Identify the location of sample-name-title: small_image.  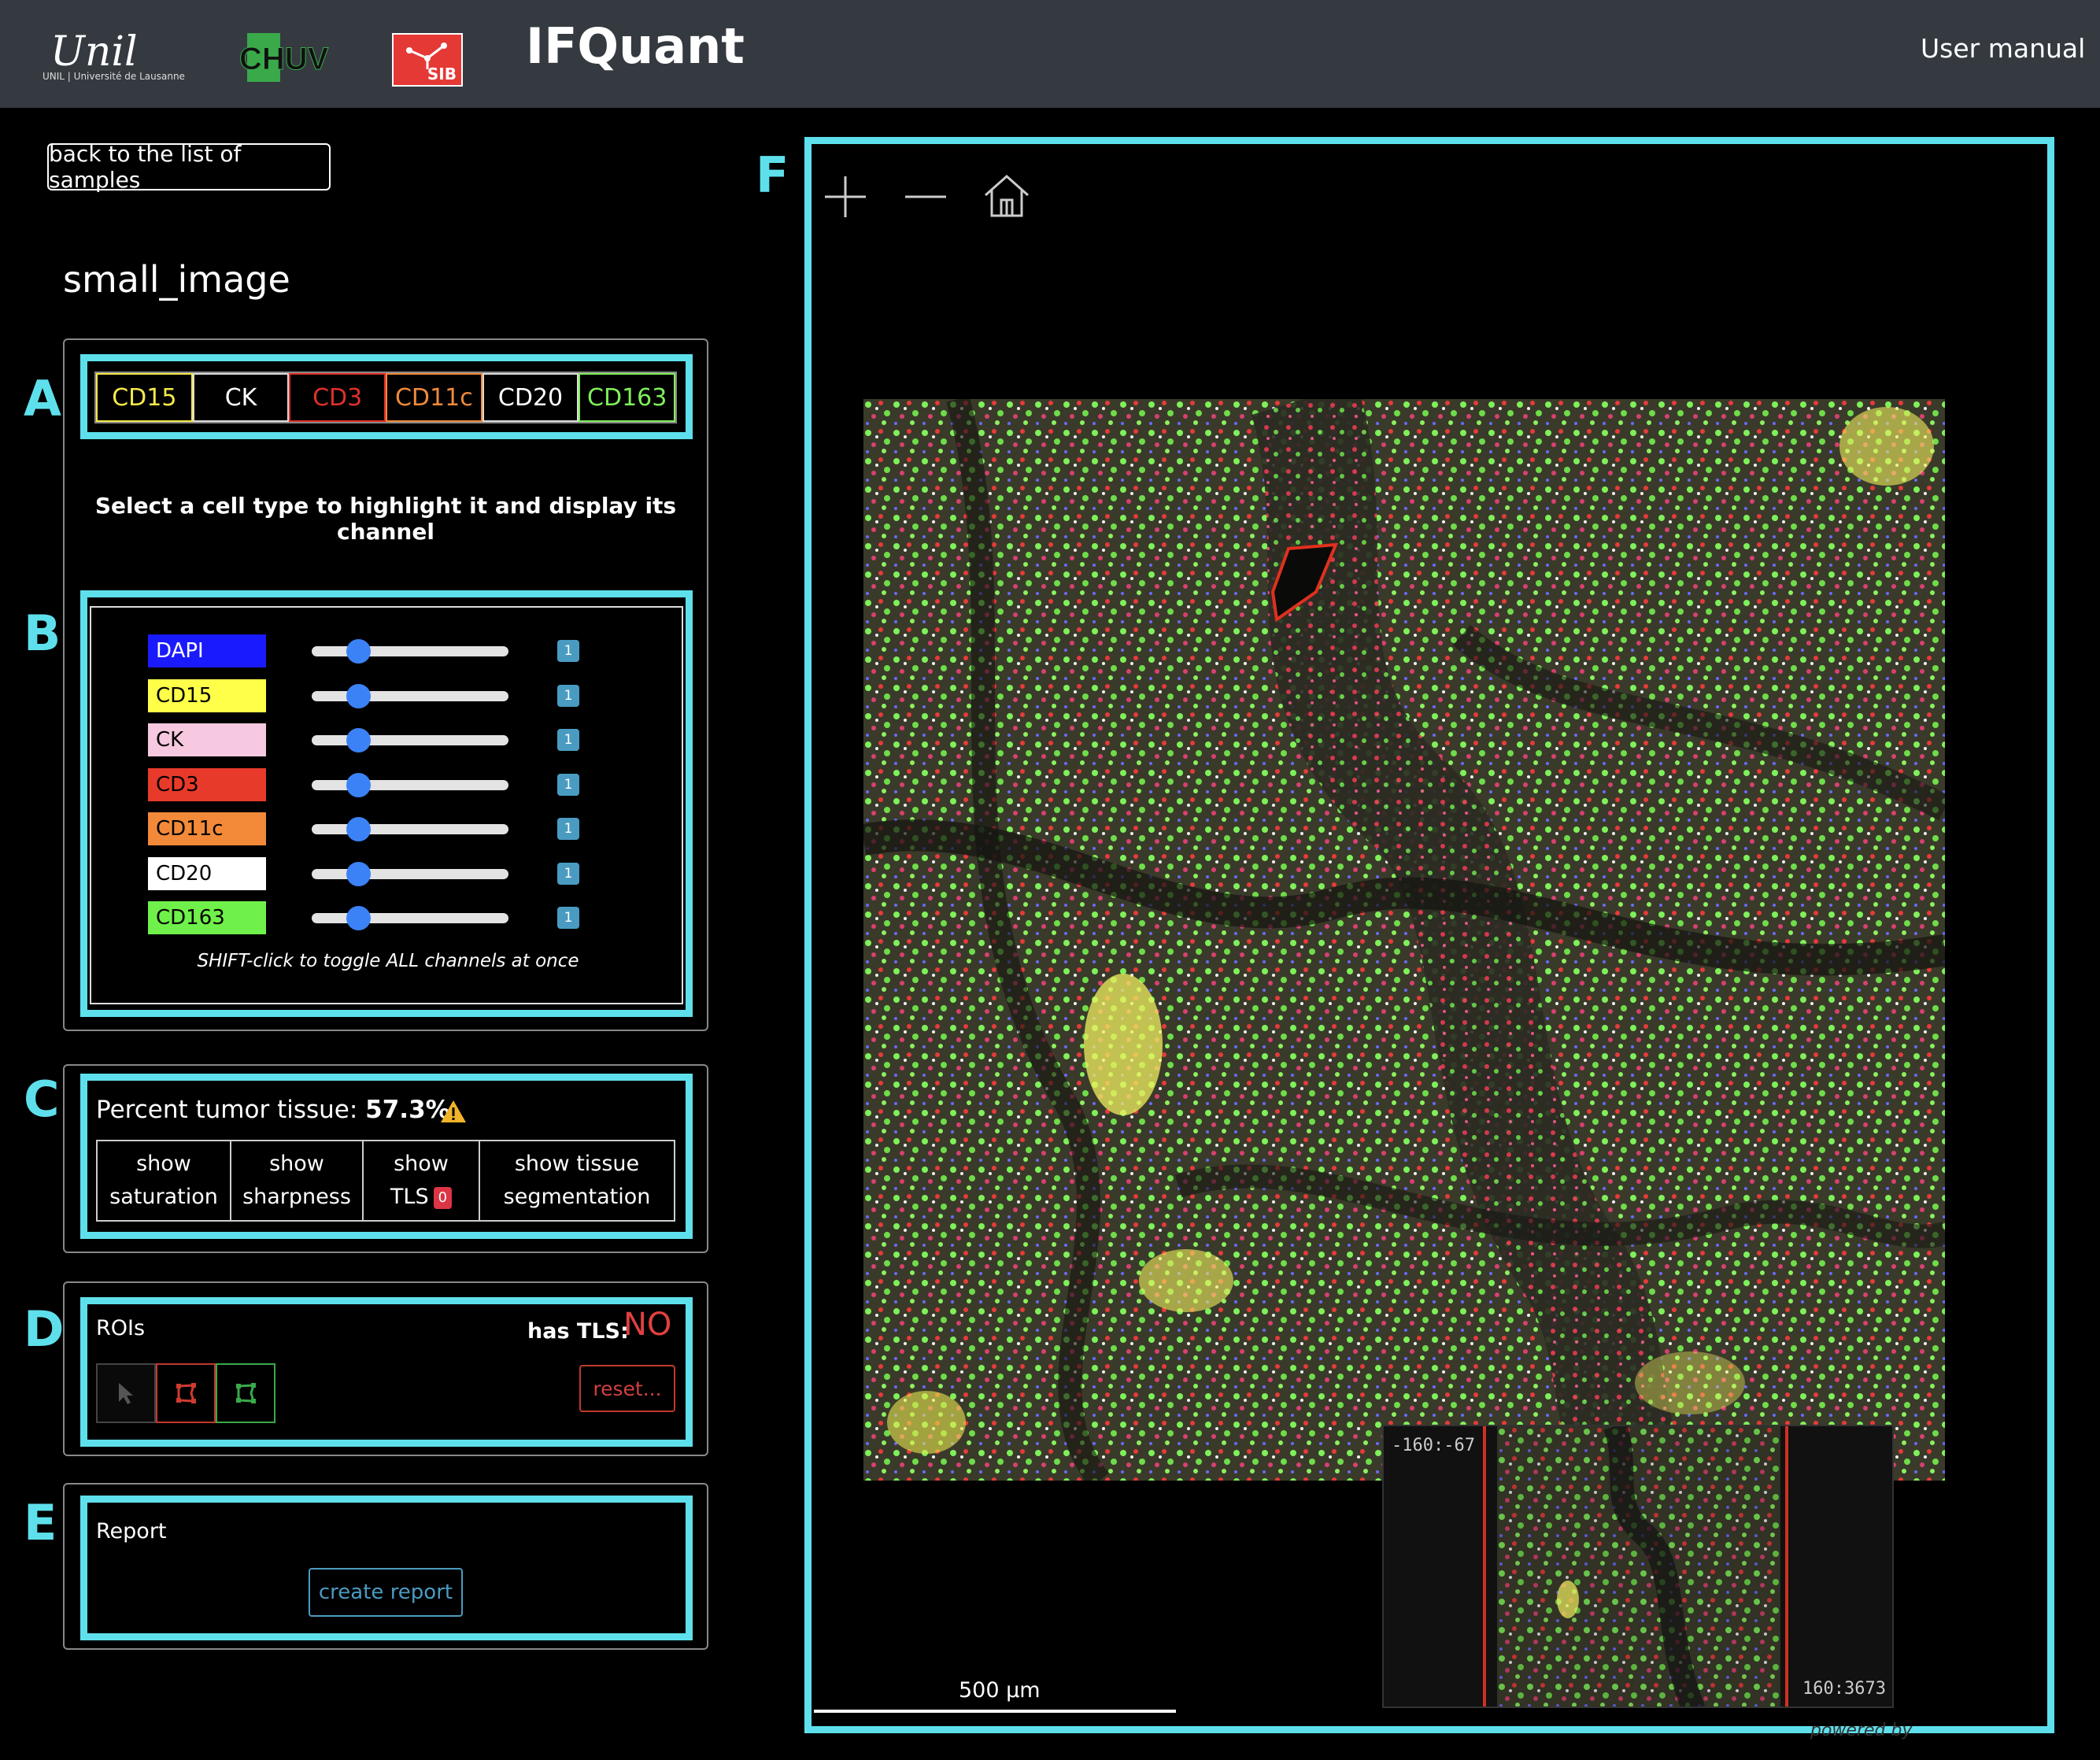
(176, 280).